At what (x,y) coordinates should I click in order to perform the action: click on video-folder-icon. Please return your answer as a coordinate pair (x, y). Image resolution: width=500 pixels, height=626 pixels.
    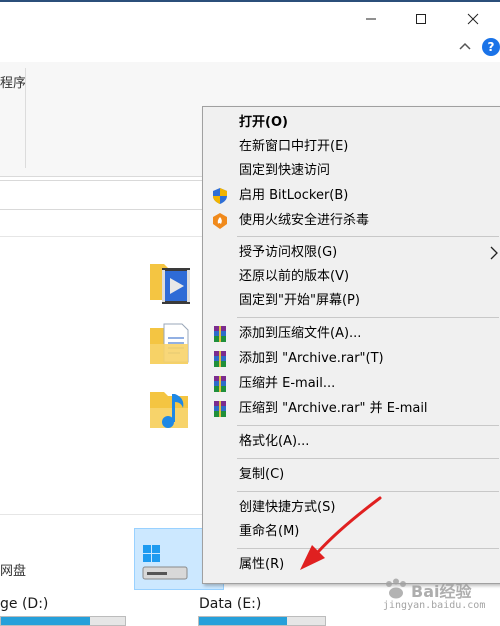
    Looking at the image, I should click on (170, 280).